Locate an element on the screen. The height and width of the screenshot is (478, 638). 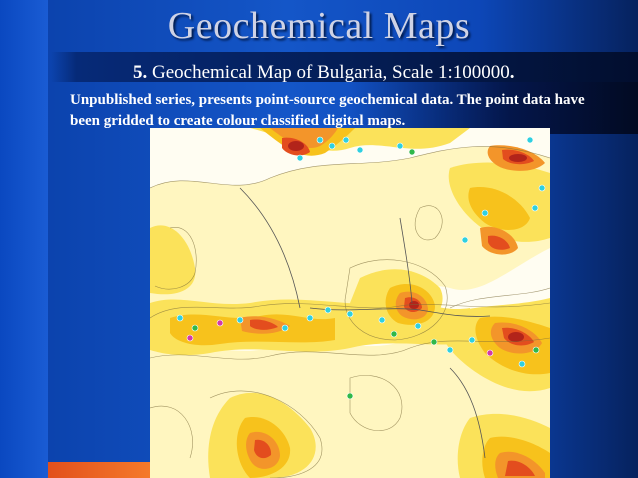
item-end: . is located at coordinates (512, 72).